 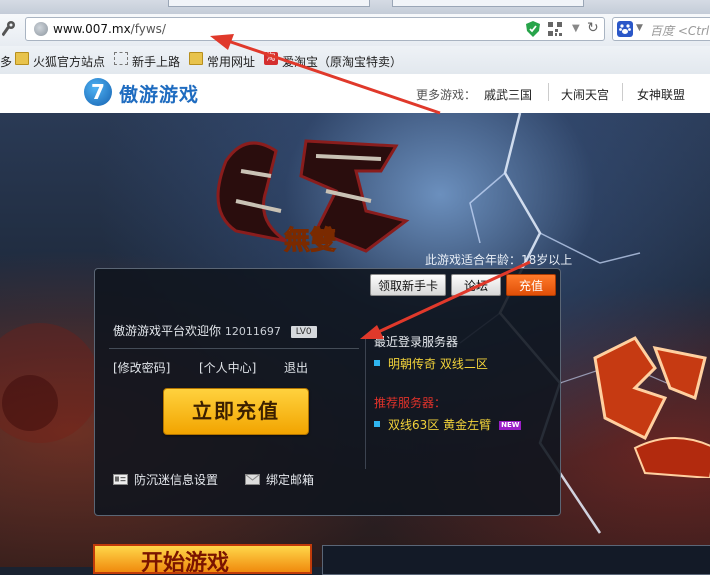 What do you see at coordinates (585, 94) in the screenshot?
I see `more-game-link: 大闹天宫` at bounding box center [585, 94].